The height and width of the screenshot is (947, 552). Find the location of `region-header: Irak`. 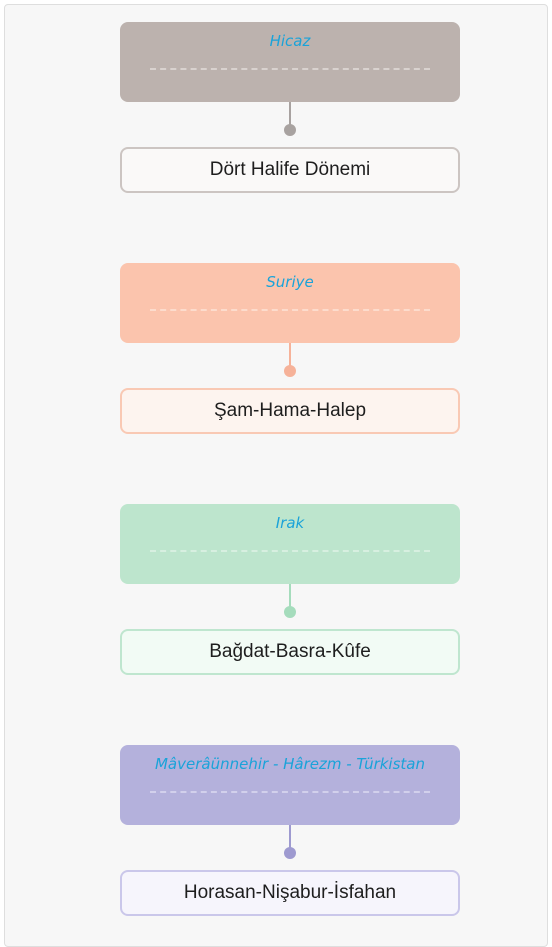

region-header: Irak is located at coordinates (290, 544).